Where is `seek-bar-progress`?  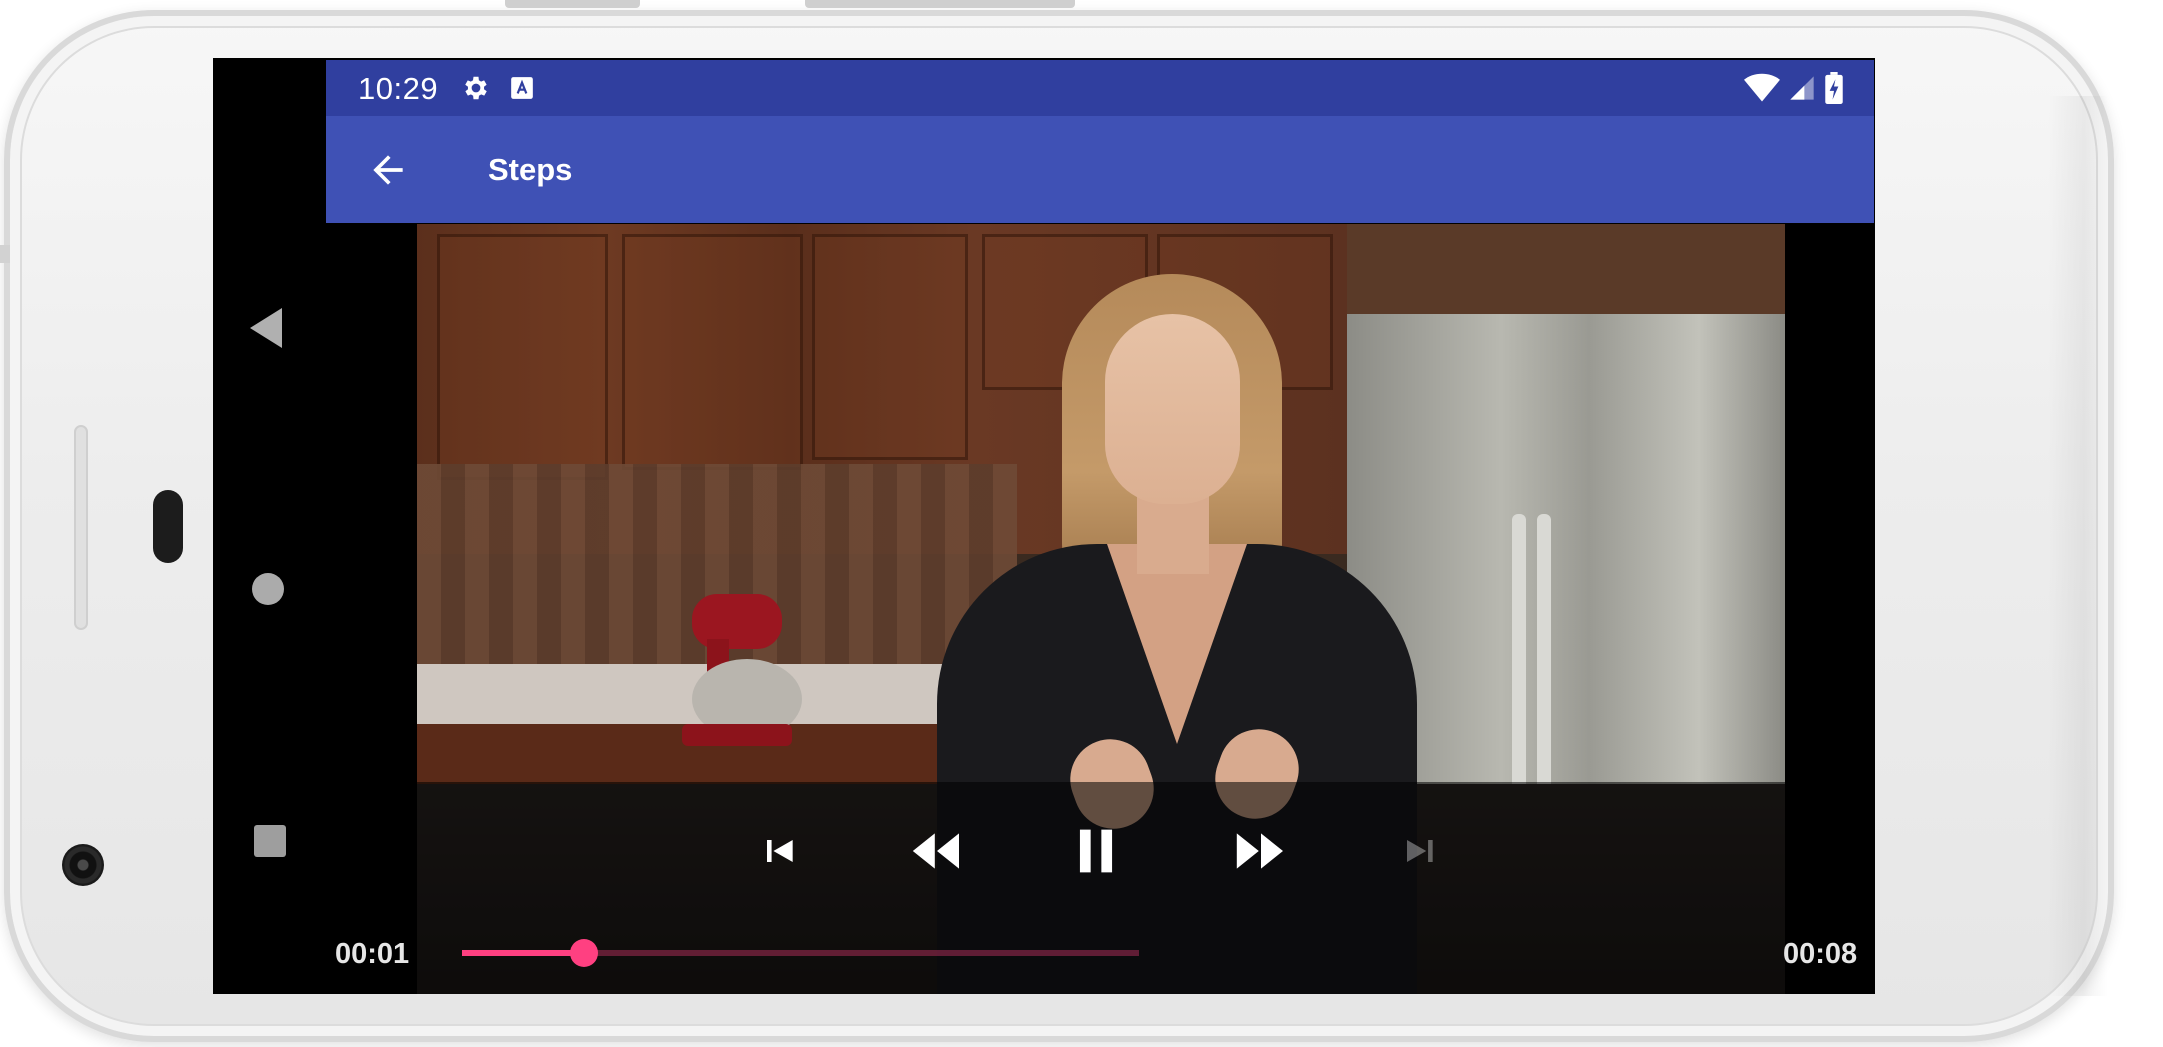 seek-bar-progress is located at coordinates (523, 953).